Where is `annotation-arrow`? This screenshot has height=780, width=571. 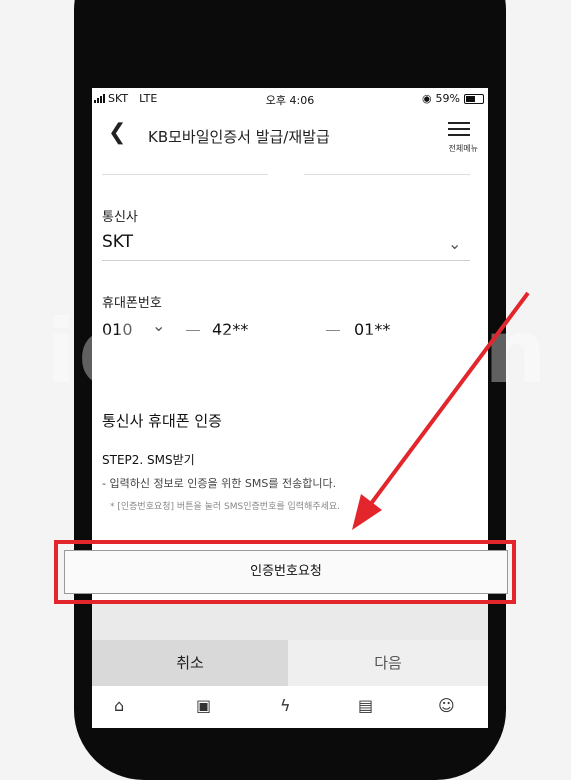
annotation-arrow is located at coordinates (441, 410).